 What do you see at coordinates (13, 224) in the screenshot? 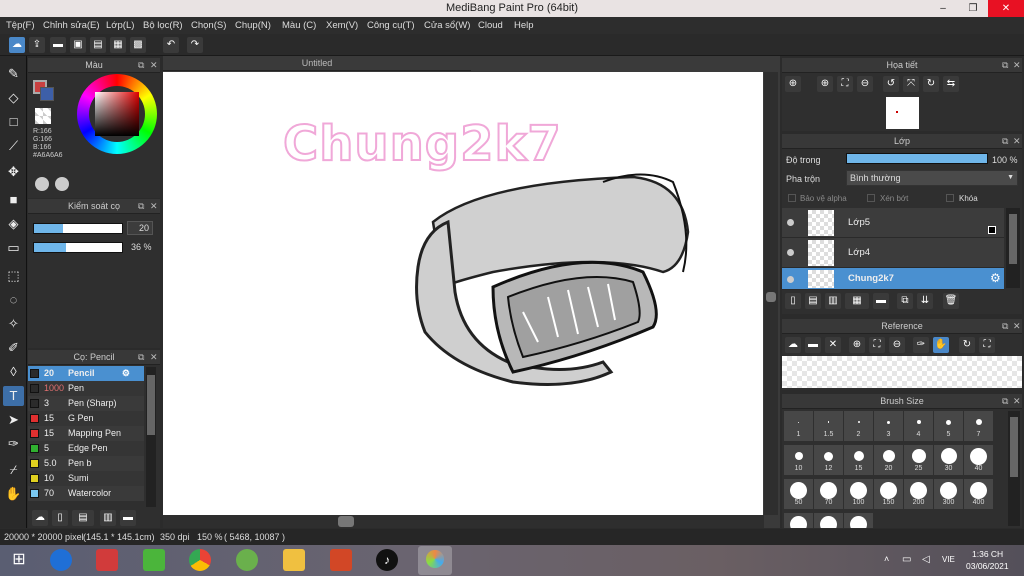
I see `bucket-tool-icon: ◈` at bounding box center [13, 224].